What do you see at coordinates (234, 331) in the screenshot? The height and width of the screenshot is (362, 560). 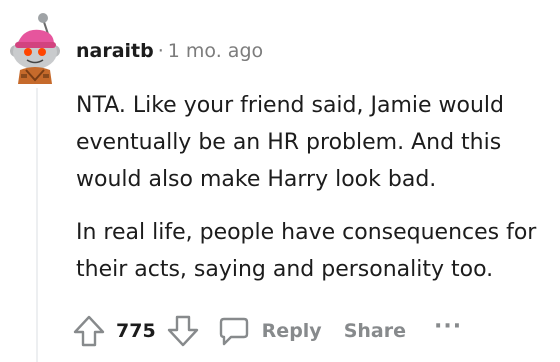 I see `speech-bubble-icon` at bounding box center [234, 331].